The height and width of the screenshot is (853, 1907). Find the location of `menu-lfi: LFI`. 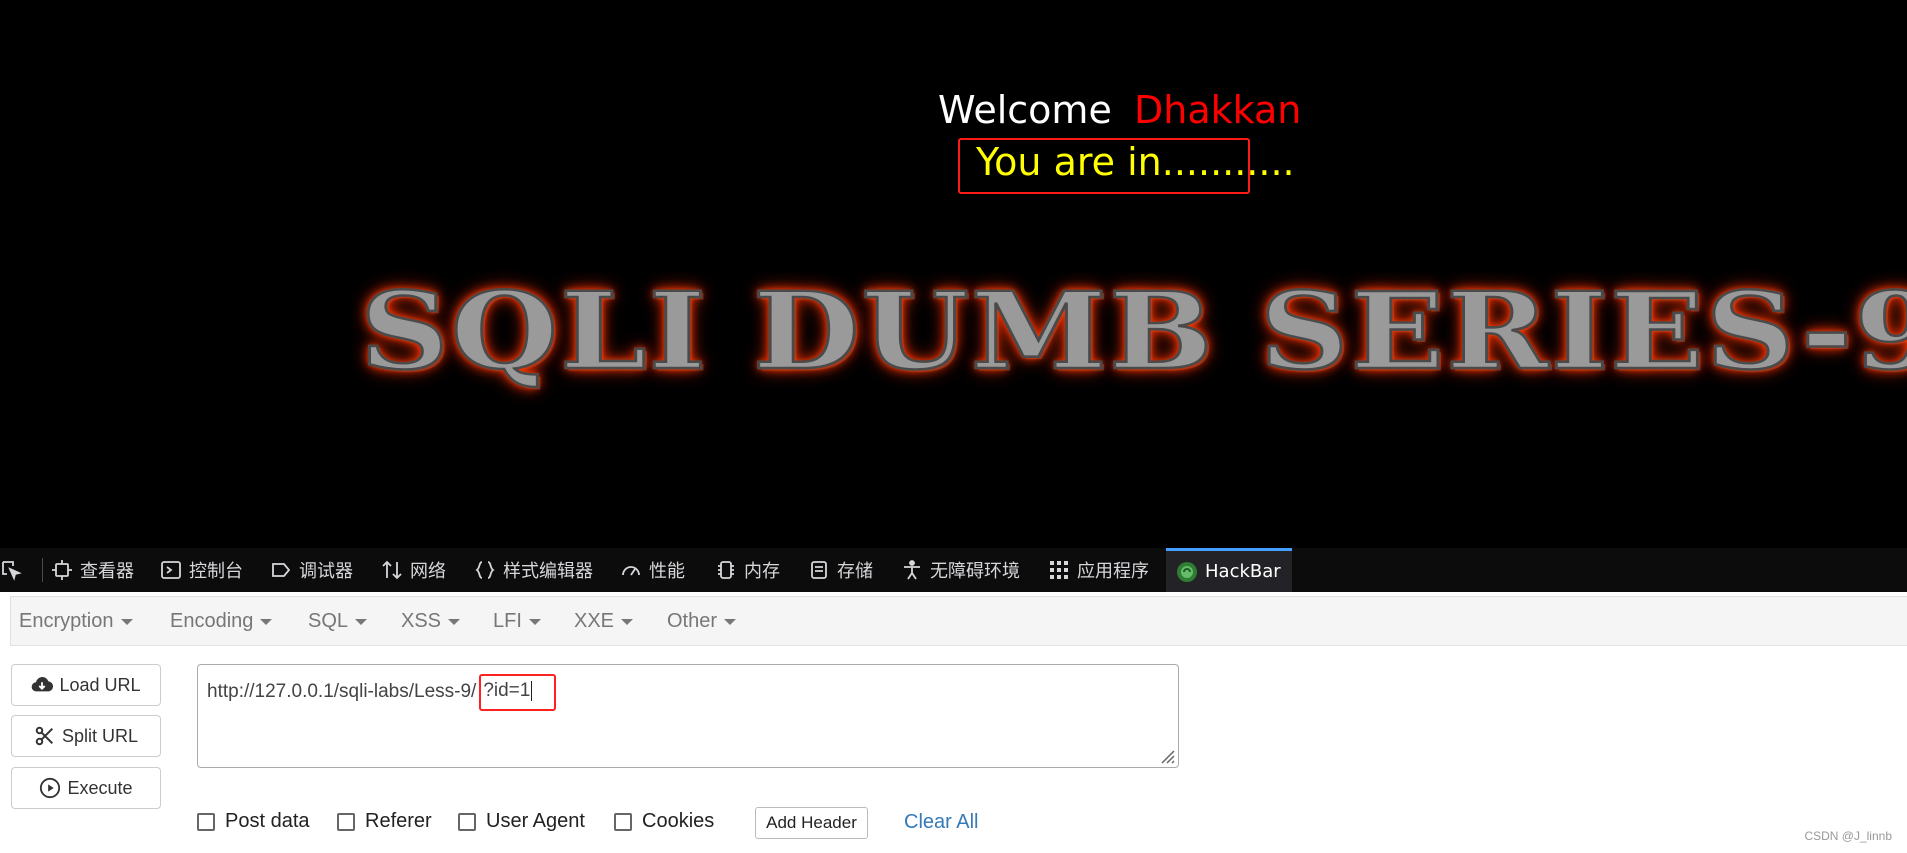

menu-lfi: LFI is located at coordinates (517, 621).